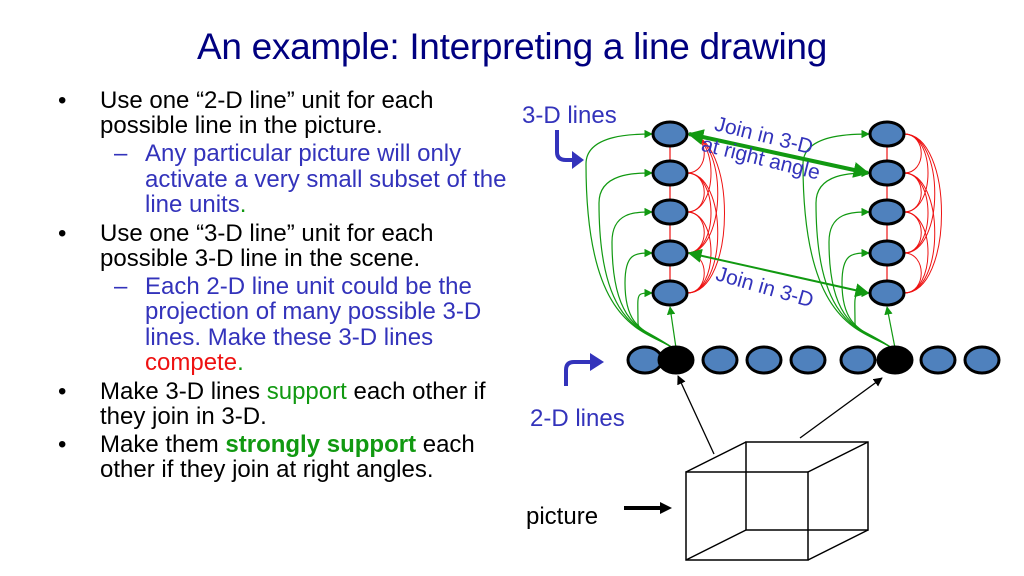  Describe the element at coordinates (578, 160) in the screenshot. I see `arrowhead-3d-icon` at that location.